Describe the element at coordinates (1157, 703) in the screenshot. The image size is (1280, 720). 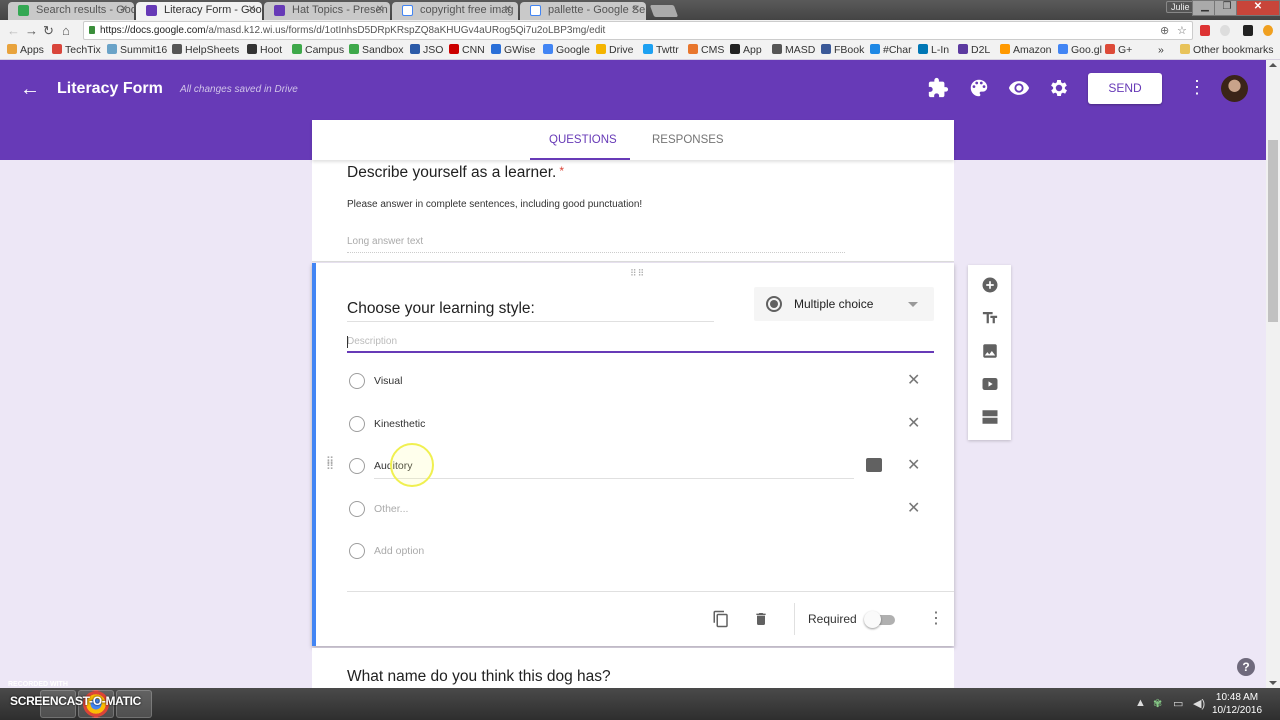
I see `tray-network-app-icon: ✾` at that location.